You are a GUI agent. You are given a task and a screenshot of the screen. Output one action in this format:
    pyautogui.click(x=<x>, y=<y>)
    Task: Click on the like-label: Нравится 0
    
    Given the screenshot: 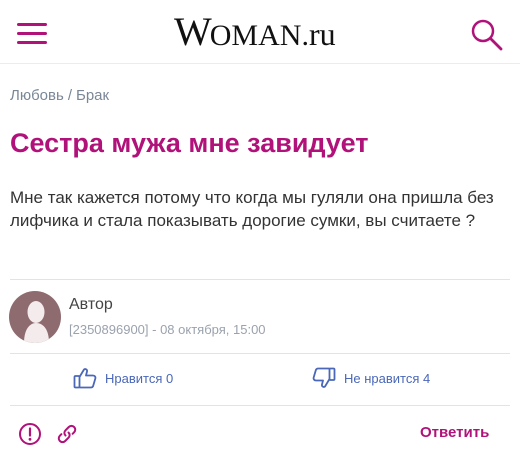 What is the action you would take?
    pyautogui.click(x=139, y=378)
    